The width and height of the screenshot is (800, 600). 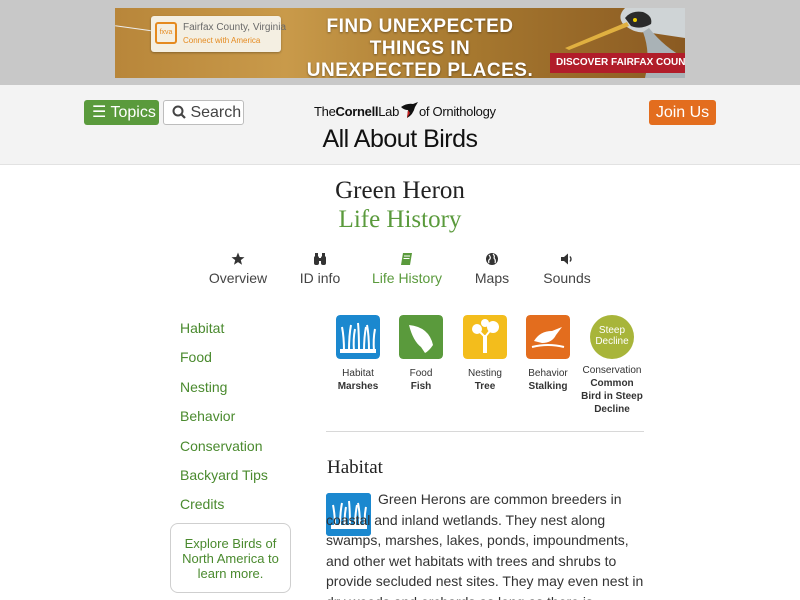 What do you see at coordinates (682, 112) in the screenshot?
I see `join-us-button: Join Us` at bounding box center [682, 112].